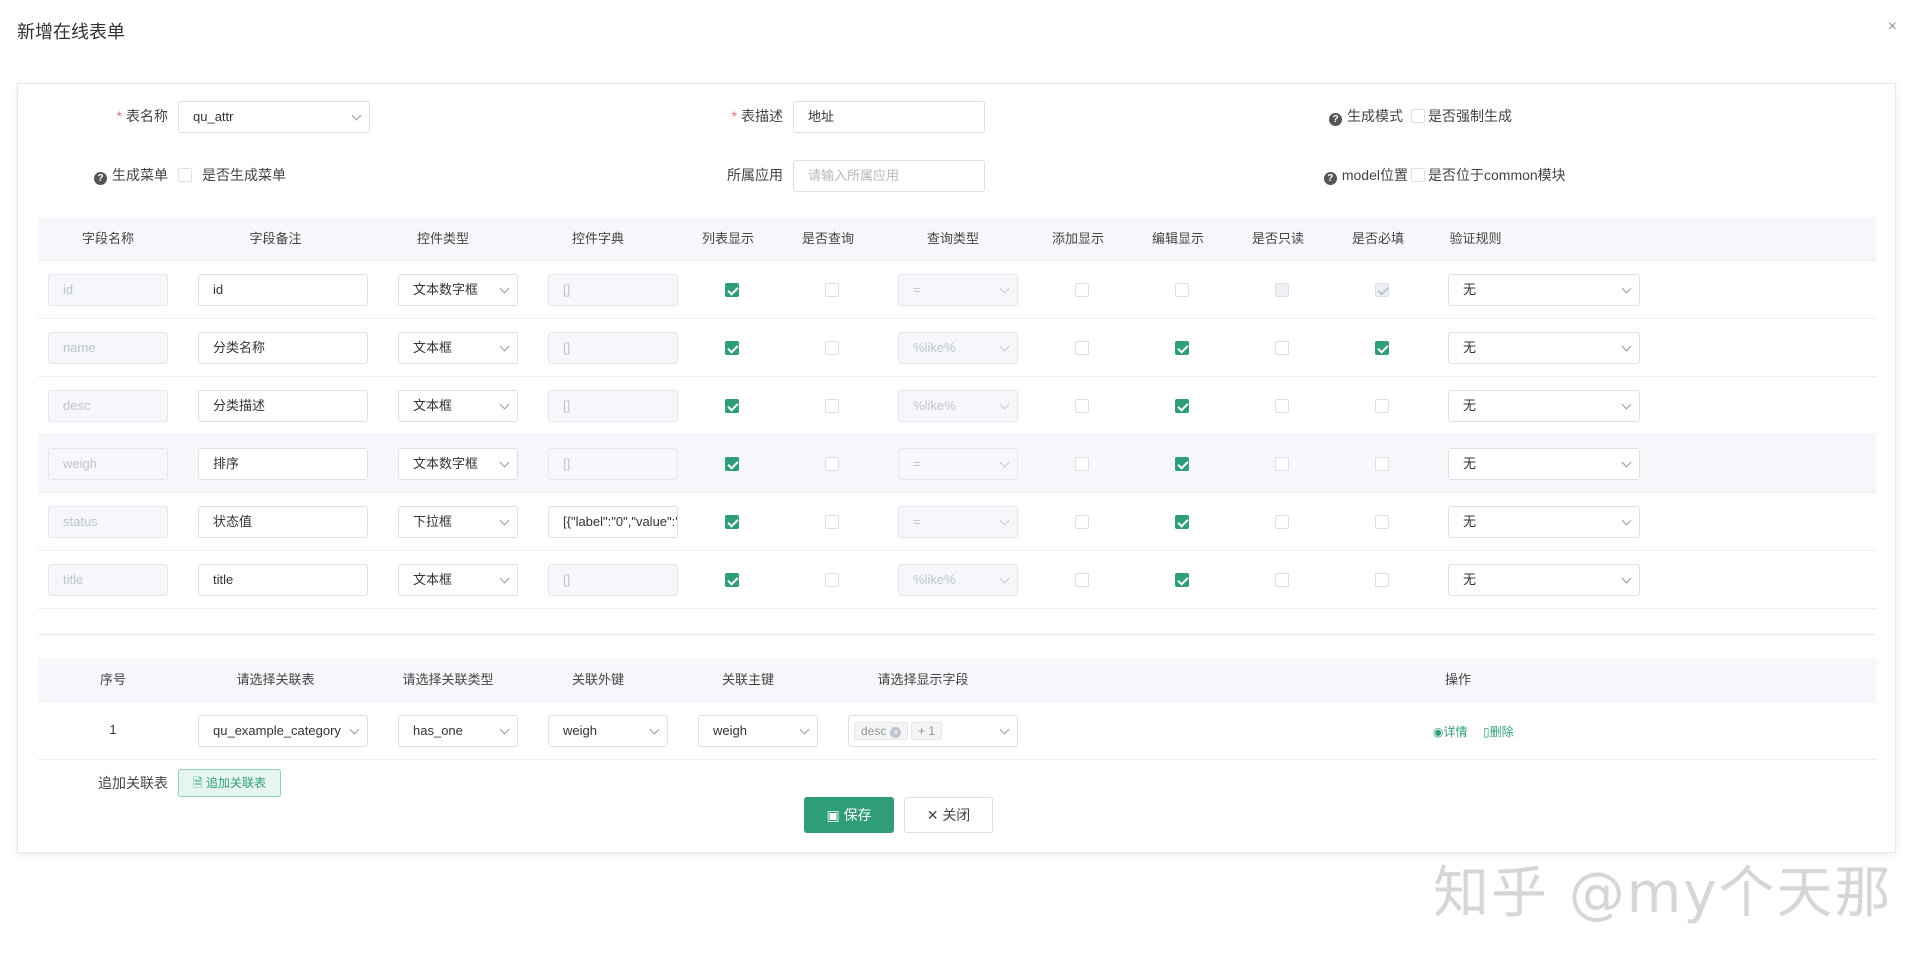  Describe the element at coordinates (108, 406) in the screenshot. I see `field-name-input: desc` at that location.